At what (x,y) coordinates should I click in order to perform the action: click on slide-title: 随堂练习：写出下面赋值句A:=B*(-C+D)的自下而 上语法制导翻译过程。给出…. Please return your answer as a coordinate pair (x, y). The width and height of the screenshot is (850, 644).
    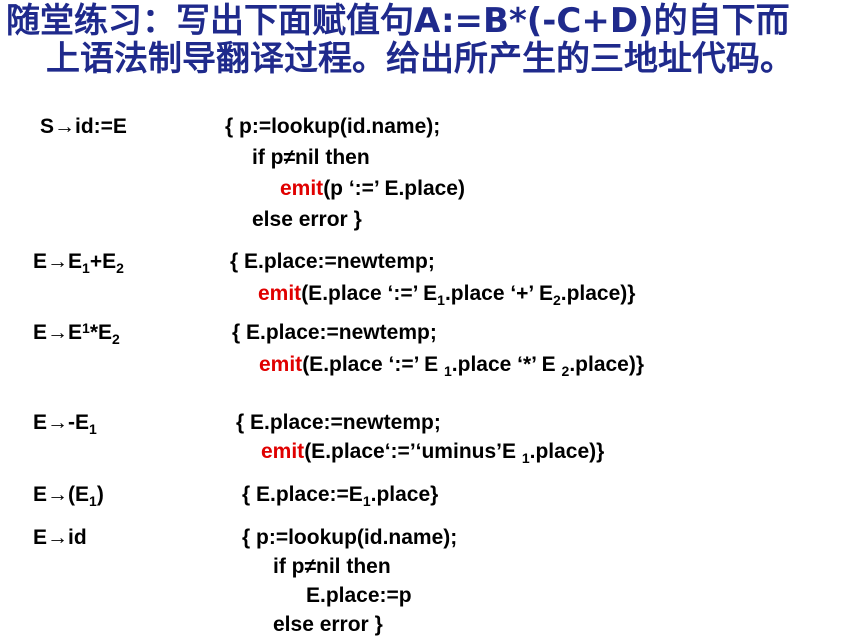
    Looking at the image, I should click on (428, 40).